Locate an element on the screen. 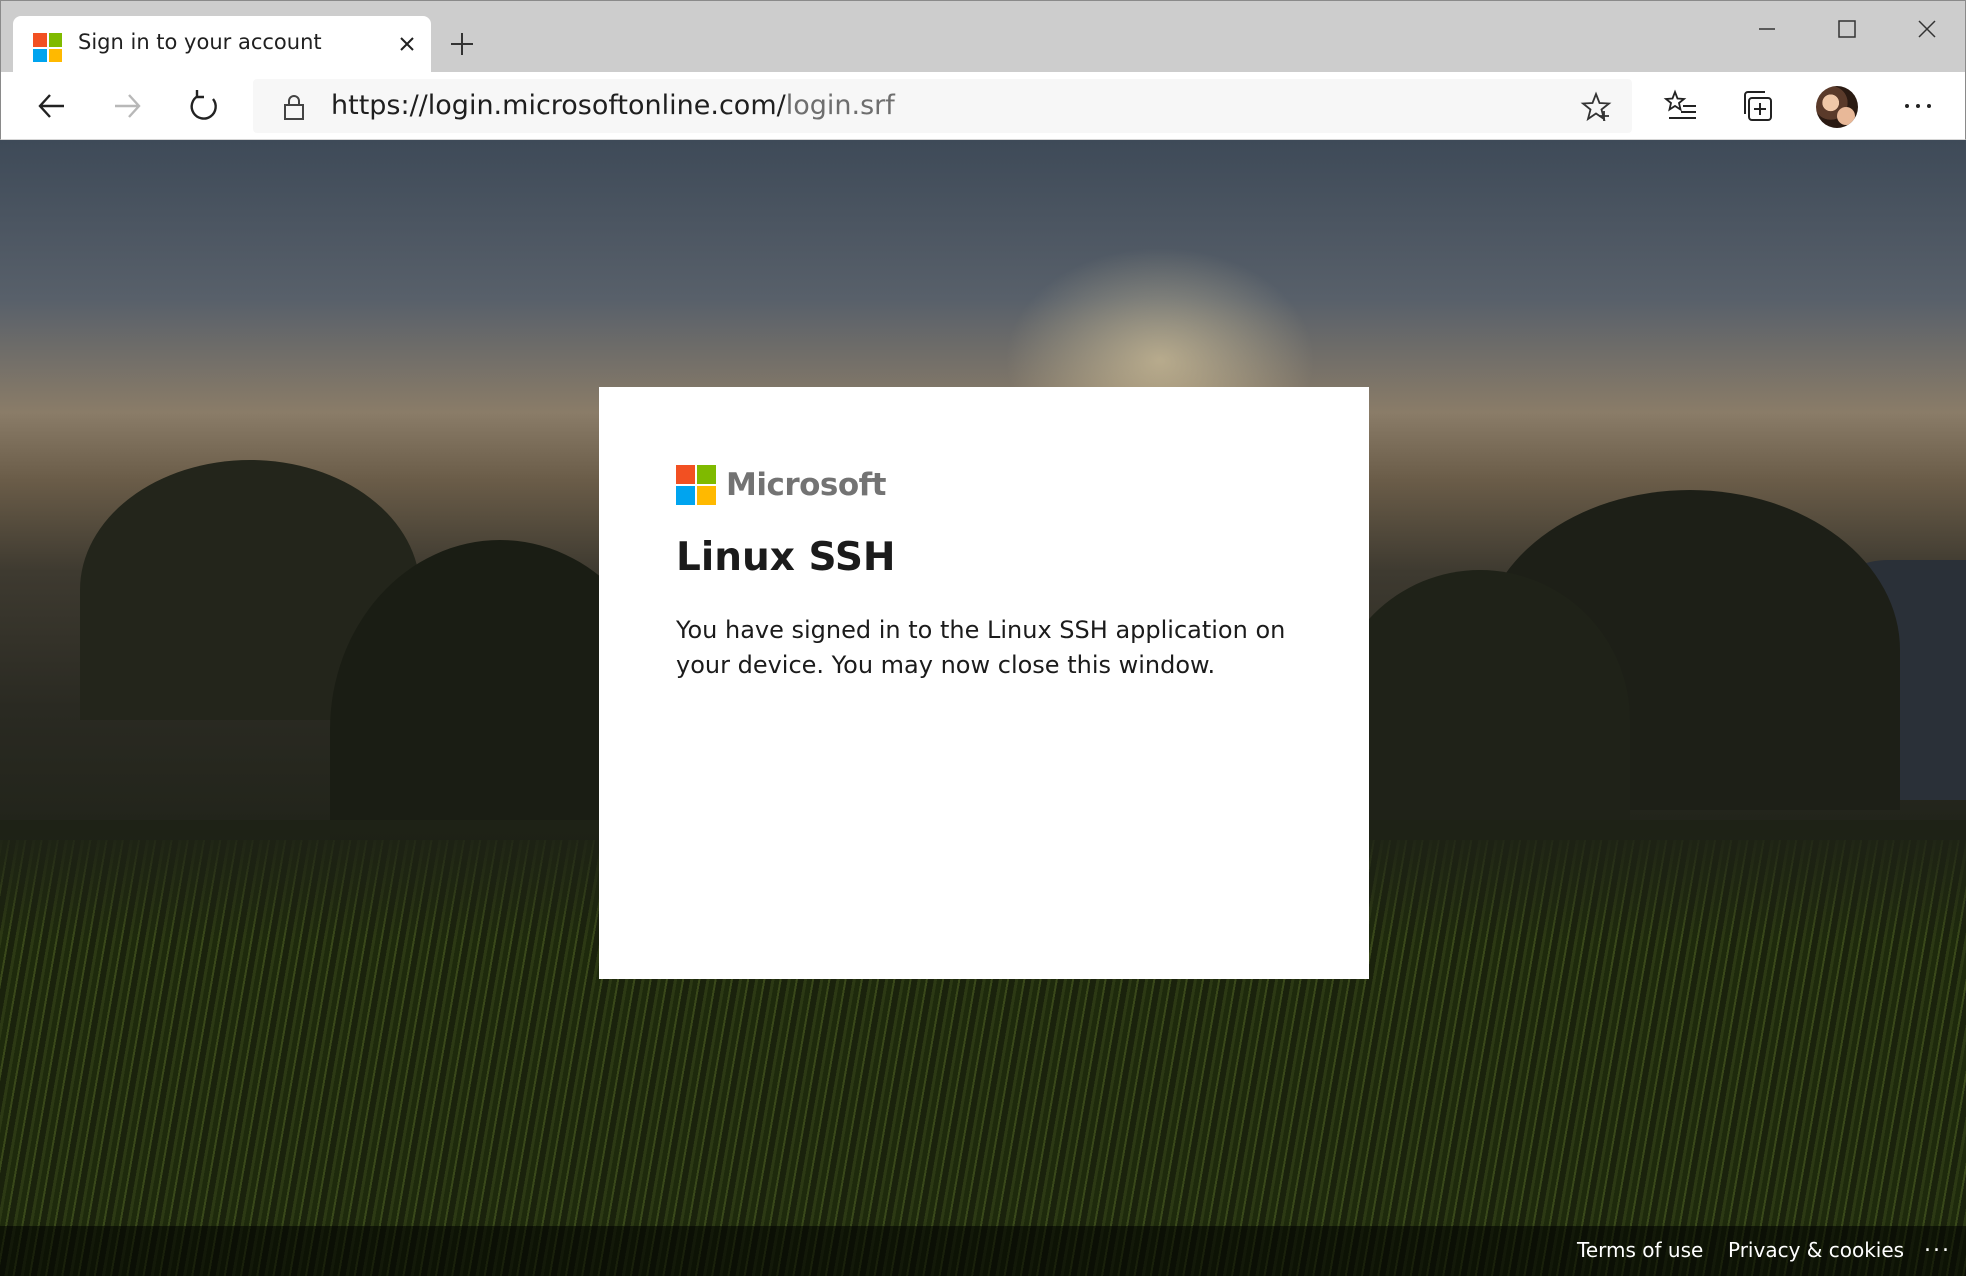  close-icon is located at coordinates (407, 44).